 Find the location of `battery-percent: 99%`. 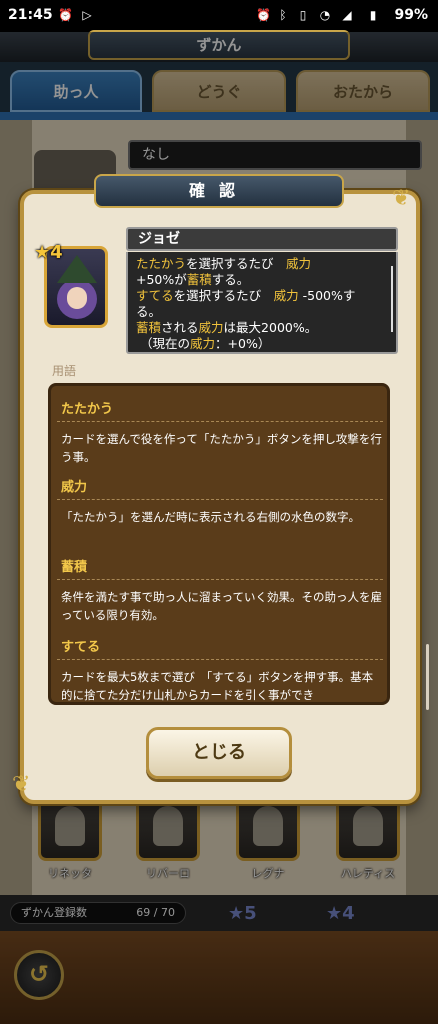

battery-percent: 99% is located at coordinates (411, 15).